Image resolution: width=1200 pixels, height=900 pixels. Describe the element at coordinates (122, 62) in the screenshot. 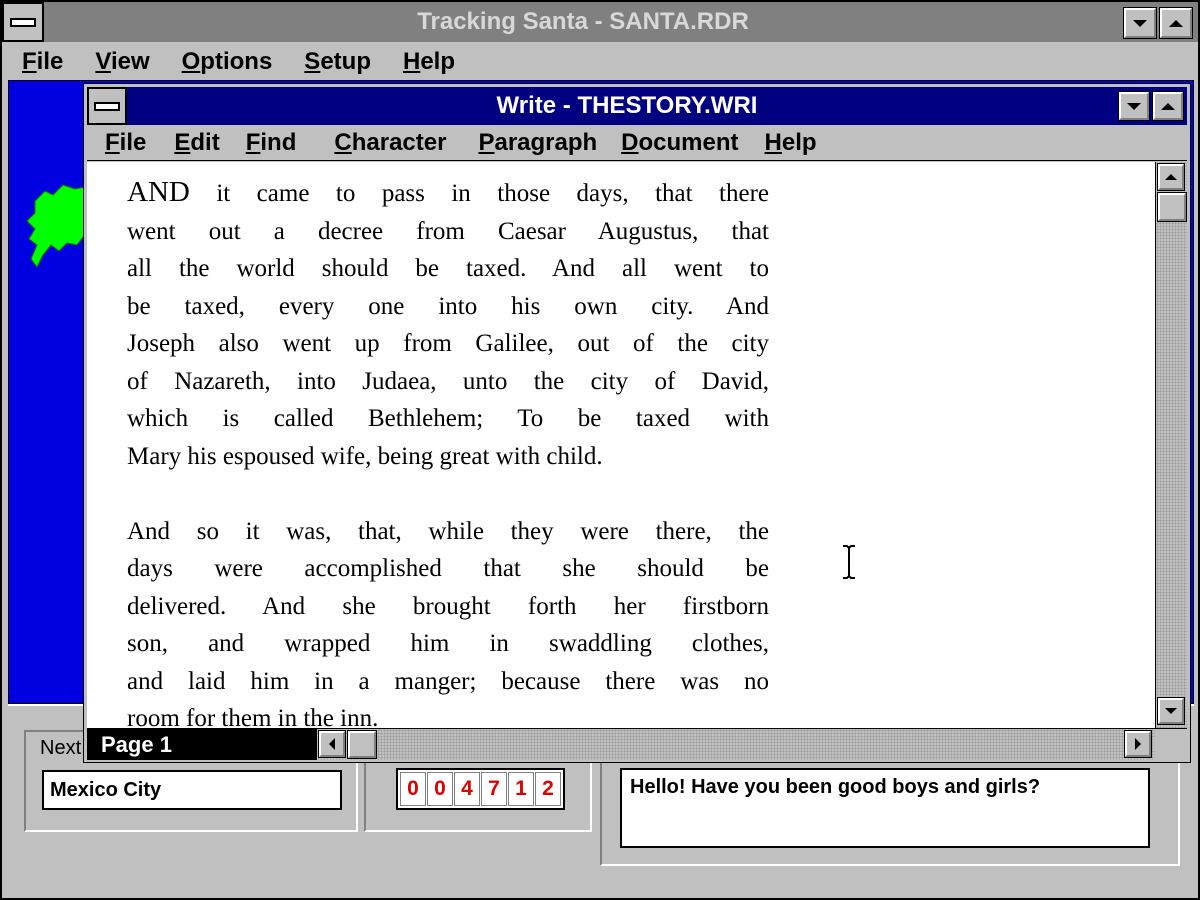

I see `outer-menu-view: View` at that location.